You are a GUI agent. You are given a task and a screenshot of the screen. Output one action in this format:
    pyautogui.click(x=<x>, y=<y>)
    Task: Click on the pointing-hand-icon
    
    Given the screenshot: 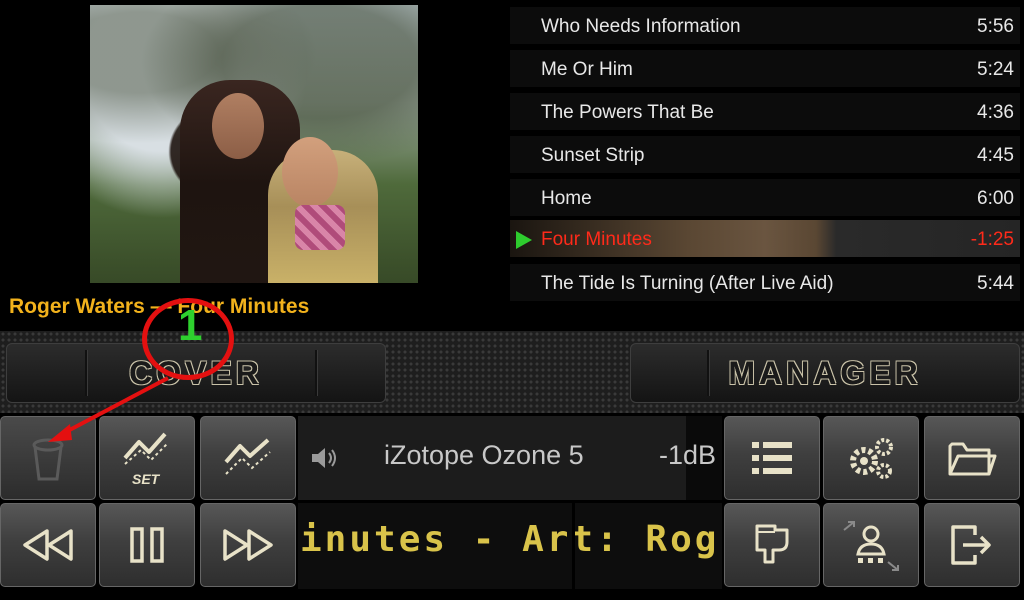 What is the action you would take?
    pyautogui.click(x=772, y=544)
    